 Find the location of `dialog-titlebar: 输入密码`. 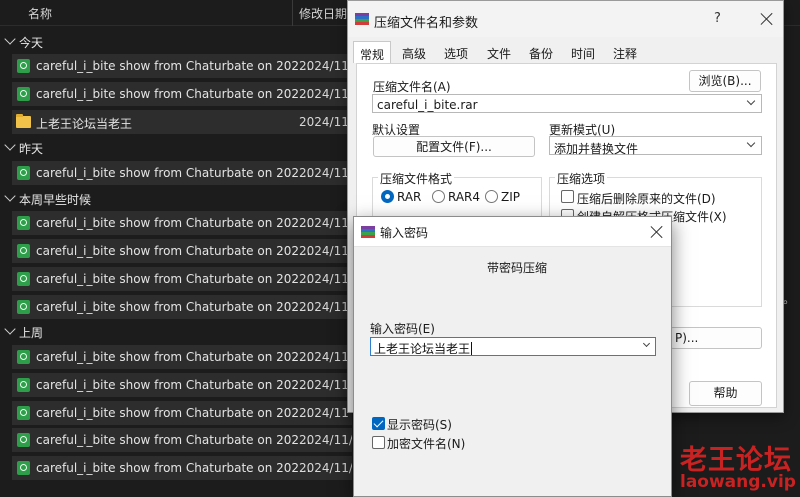

dialog-titlebar: 输入密码 is located at coordinates (512, 232).